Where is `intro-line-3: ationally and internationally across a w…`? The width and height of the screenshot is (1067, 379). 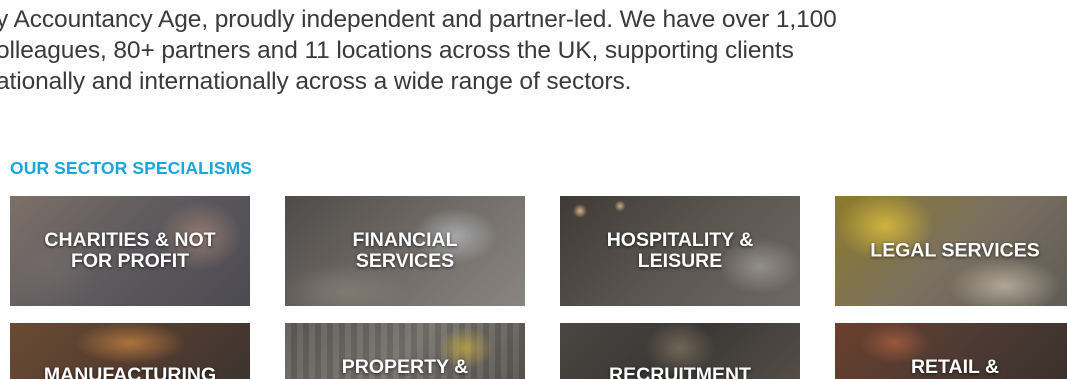
intro-line-3: ationally and internationally across a w… is located at coordinates (316, 81).